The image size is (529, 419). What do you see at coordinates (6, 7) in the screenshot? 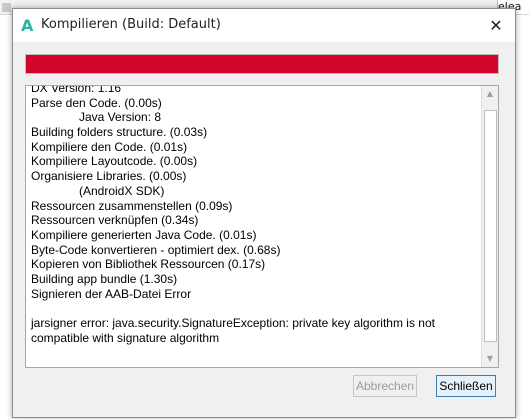
I see `background-app-icon` at bounding box center [6, 7].